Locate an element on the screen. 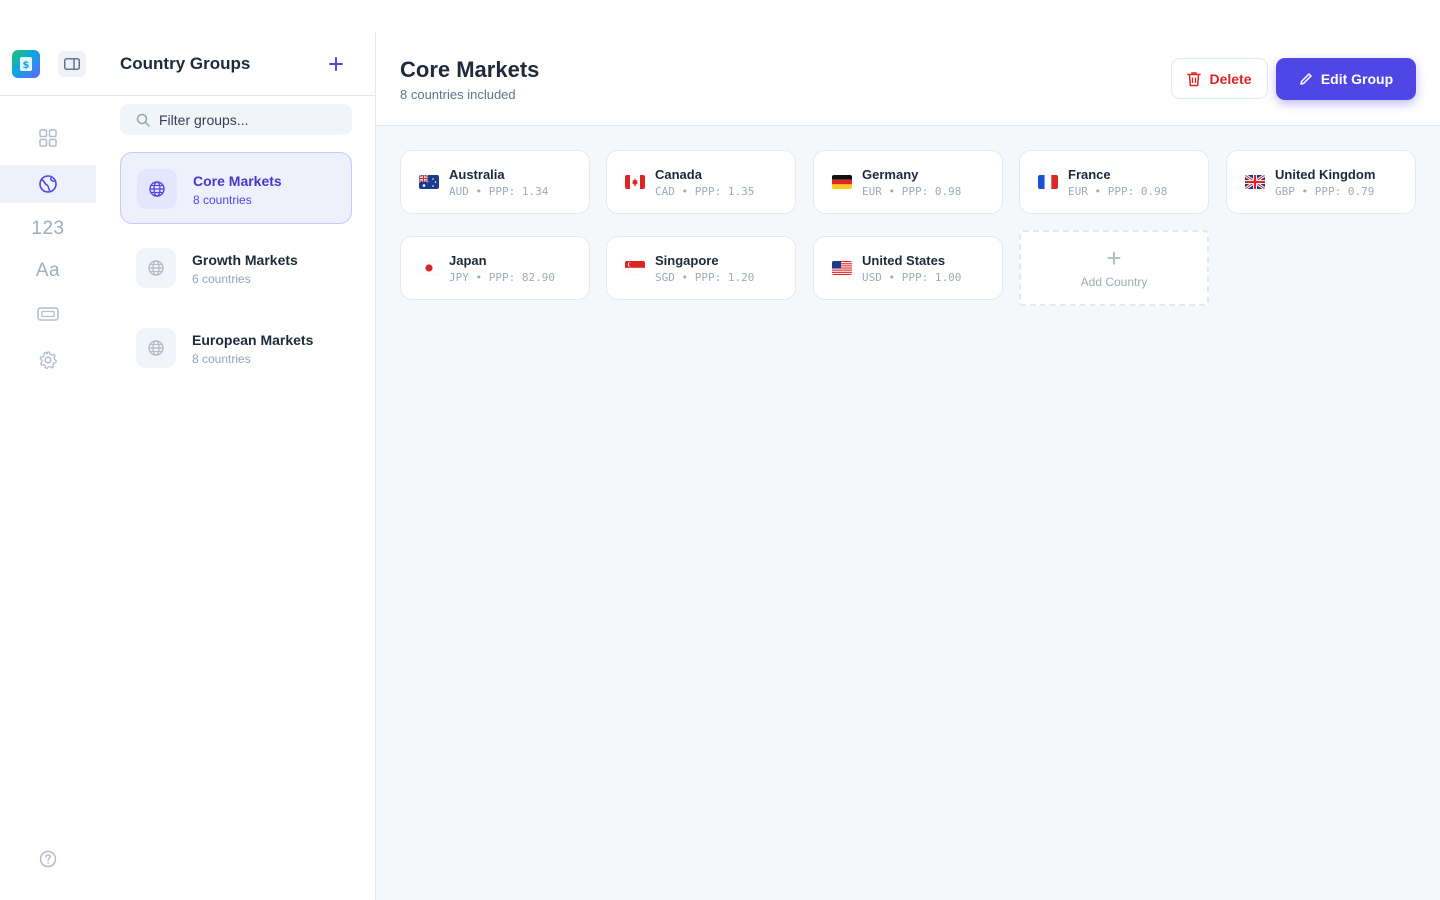 This screenshot has width=1440, height=900. app-logo-icon: $ is located at coordinates (26, 64).